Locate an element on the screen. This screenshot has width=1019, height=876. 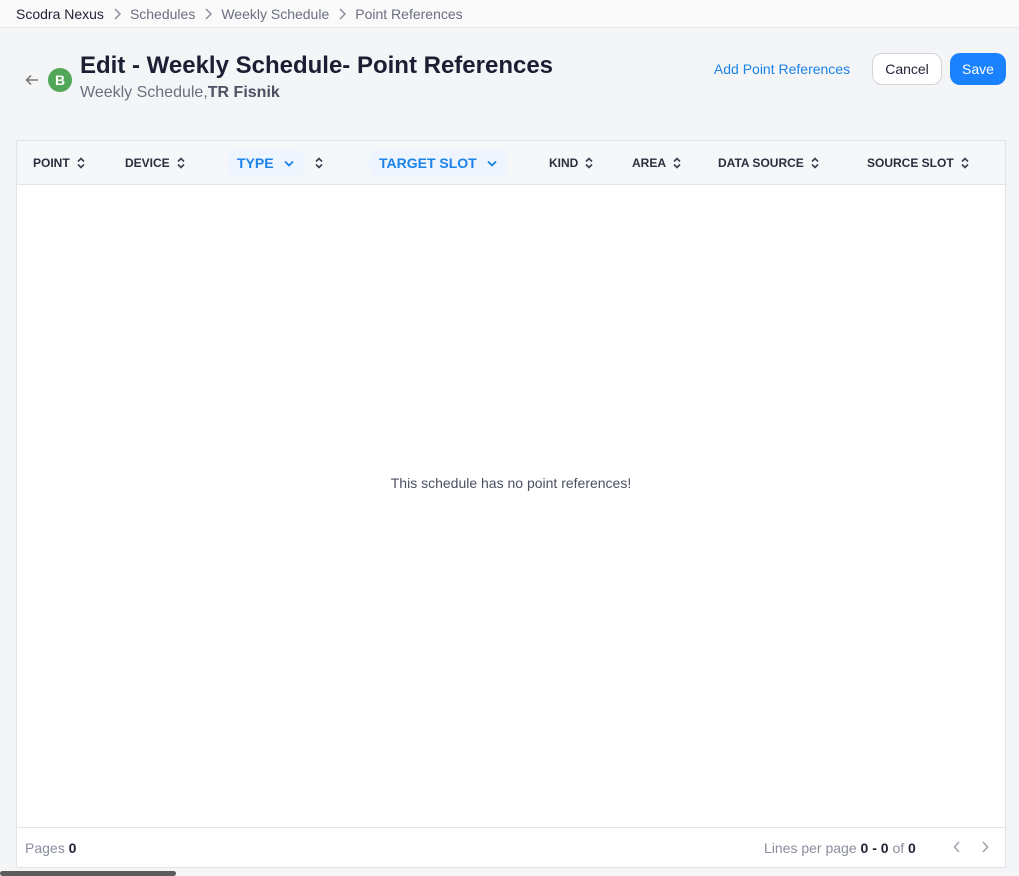
column-header-point: POINT is located at coordinates (59, 163).